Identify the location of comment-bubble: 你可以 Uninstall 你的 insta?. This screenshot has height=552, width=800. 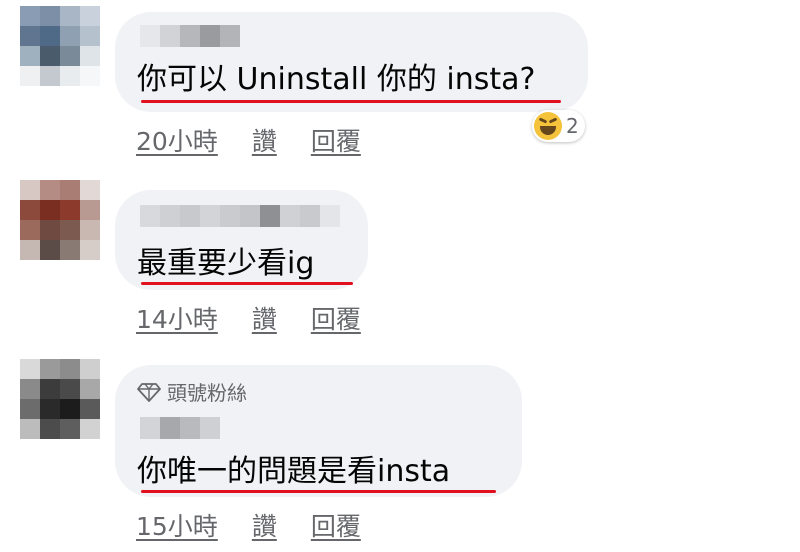
(351, 62).